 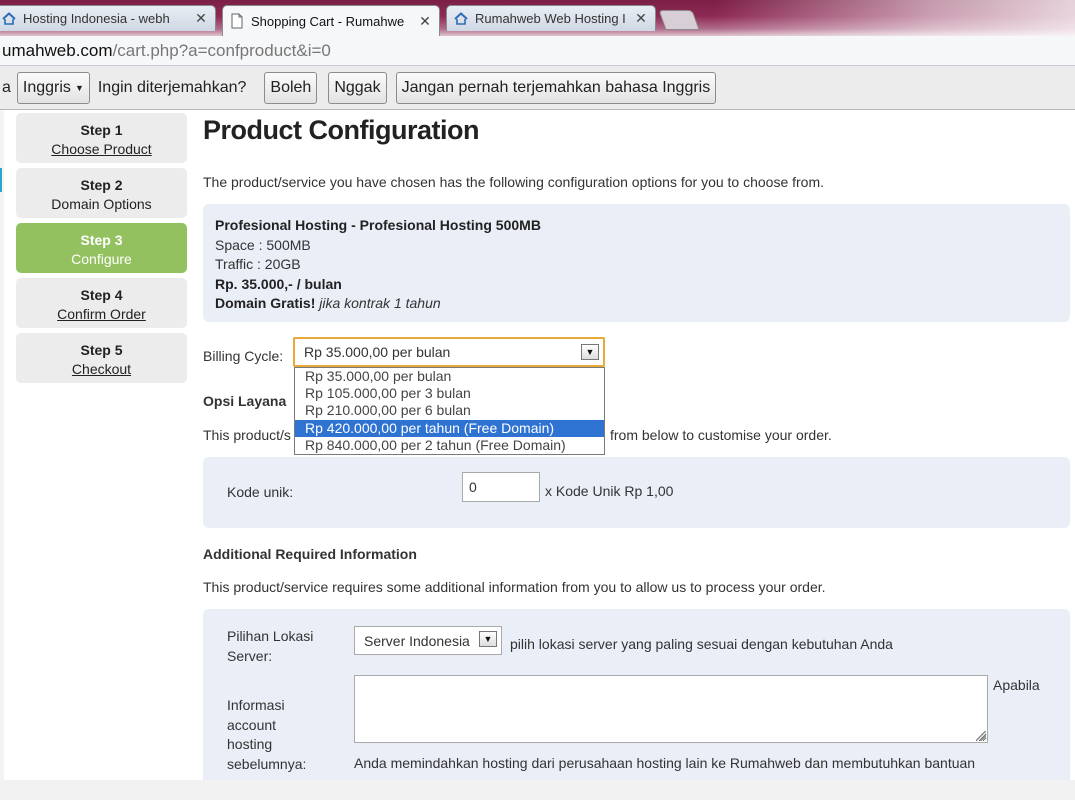 What do you see at coordinates (270, 636) in the screenshot?
I see `server-label-line: Pilihan Lokasi` at bounding box center [270, 636].